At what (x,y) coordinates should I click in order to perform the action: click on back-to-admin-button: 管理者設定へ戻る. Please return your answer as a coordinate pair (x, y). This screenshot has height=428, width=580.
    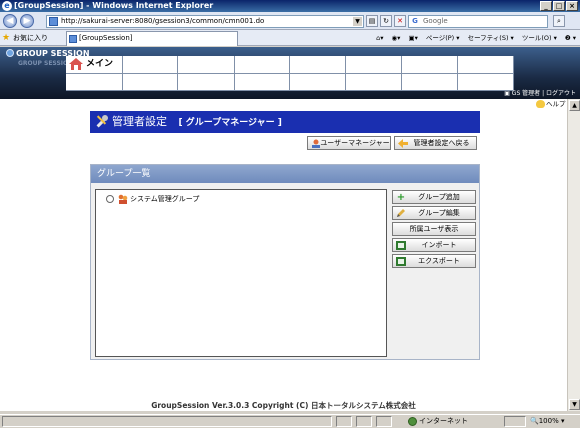
    Looking at the image, I should click on (435, 143).